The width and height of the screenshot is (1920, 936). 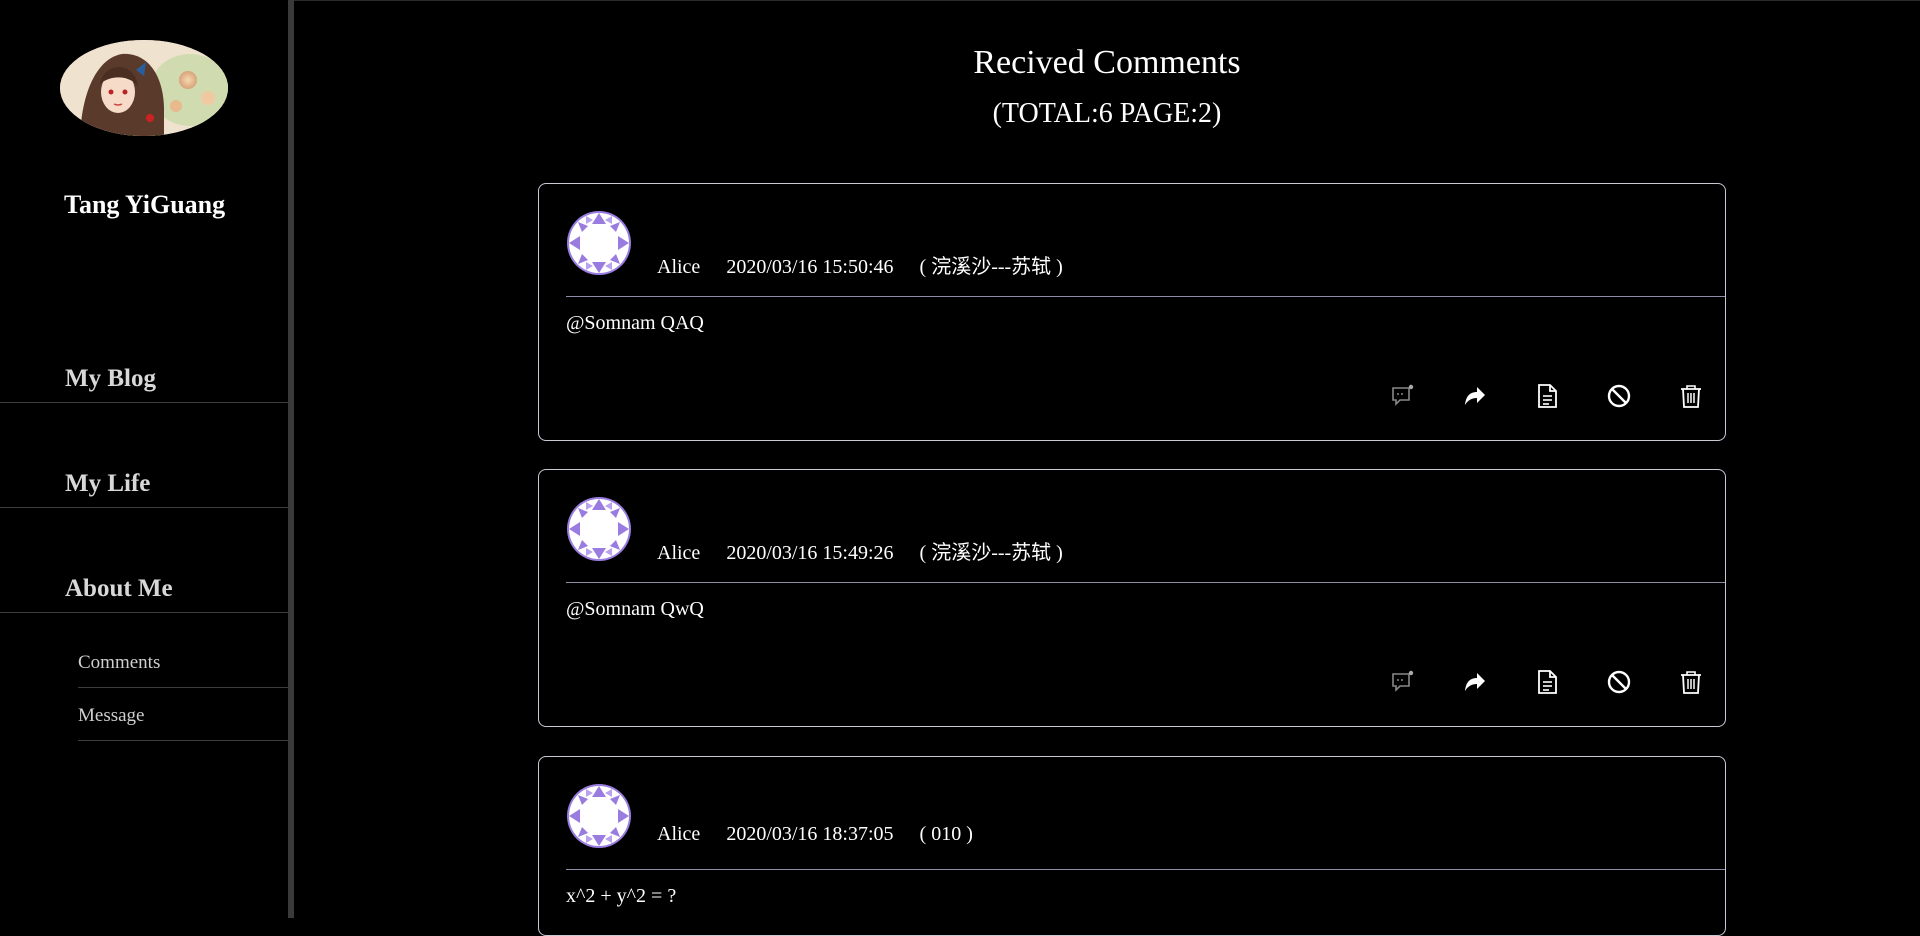 I want to click on nav-item-label: My Life, so click(x=108, y=483).